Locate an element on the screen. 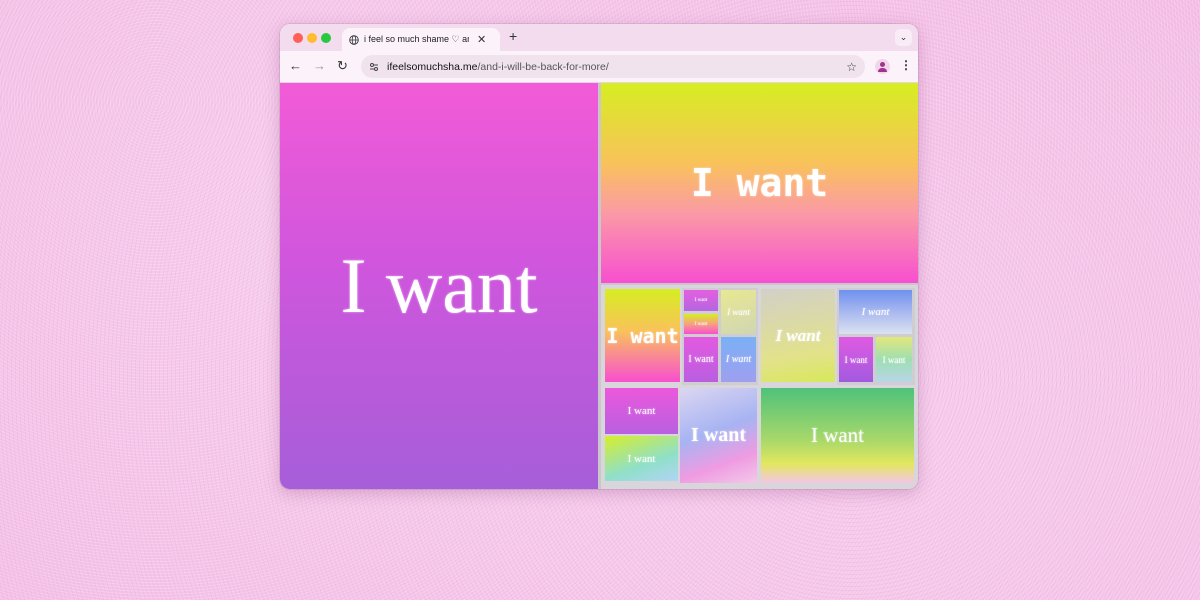  chevron-down-icon: ⌄ is located at coordinates (903, 37).